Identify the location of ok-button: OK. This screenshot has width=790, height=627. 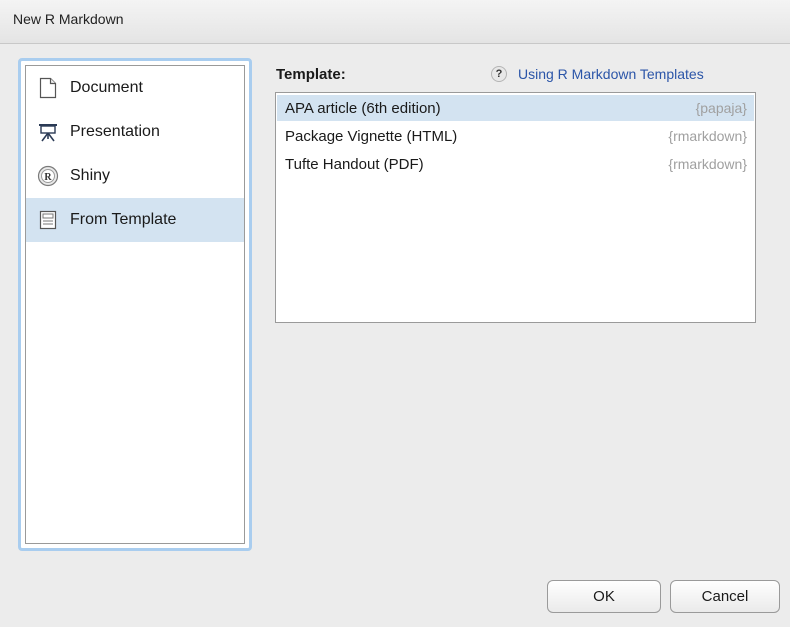
(604, 596).